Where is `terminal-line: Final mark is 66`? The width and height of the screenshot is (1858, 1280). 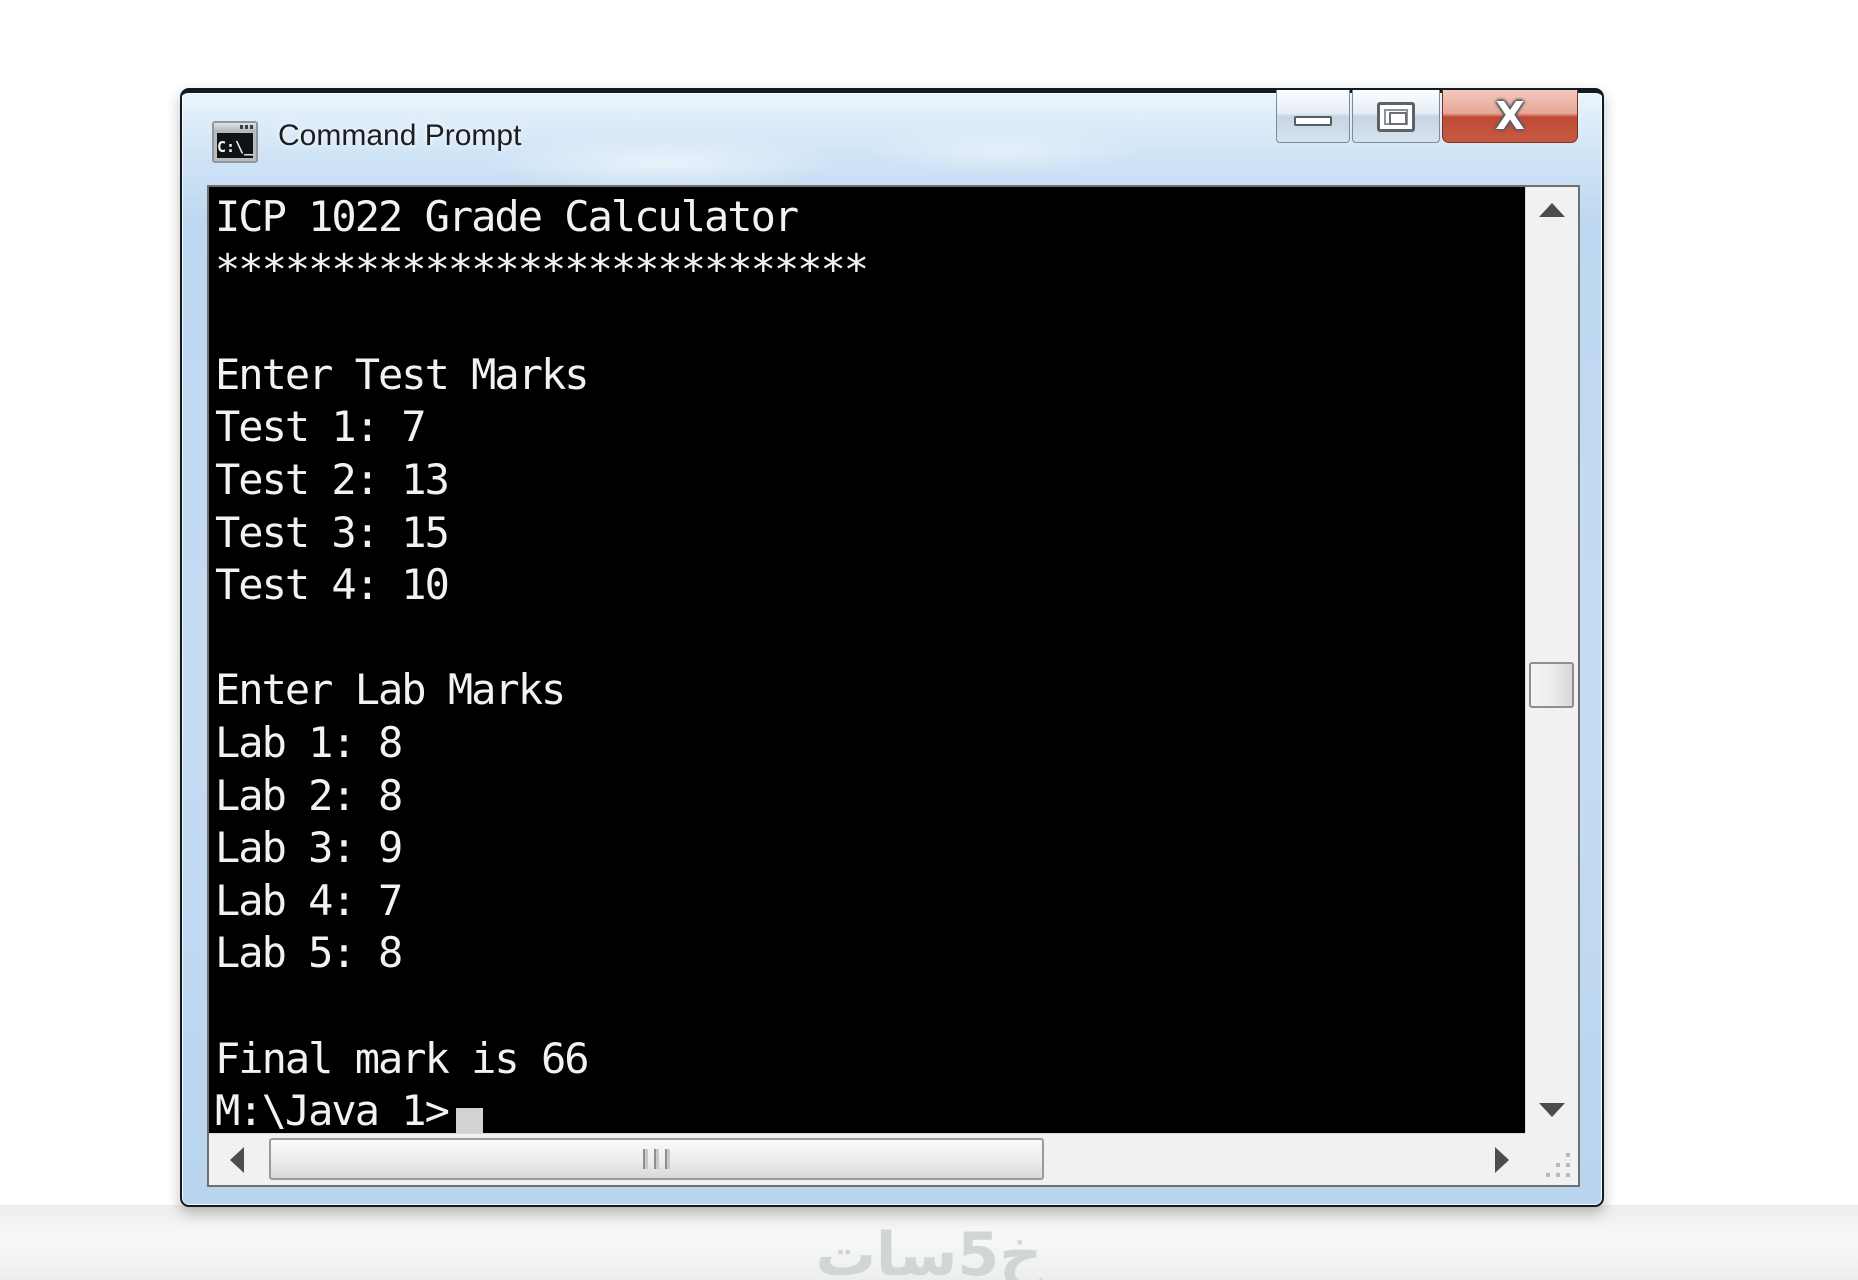
terminal-line: Final mark is 66 is located at coordinates (402, 1058).